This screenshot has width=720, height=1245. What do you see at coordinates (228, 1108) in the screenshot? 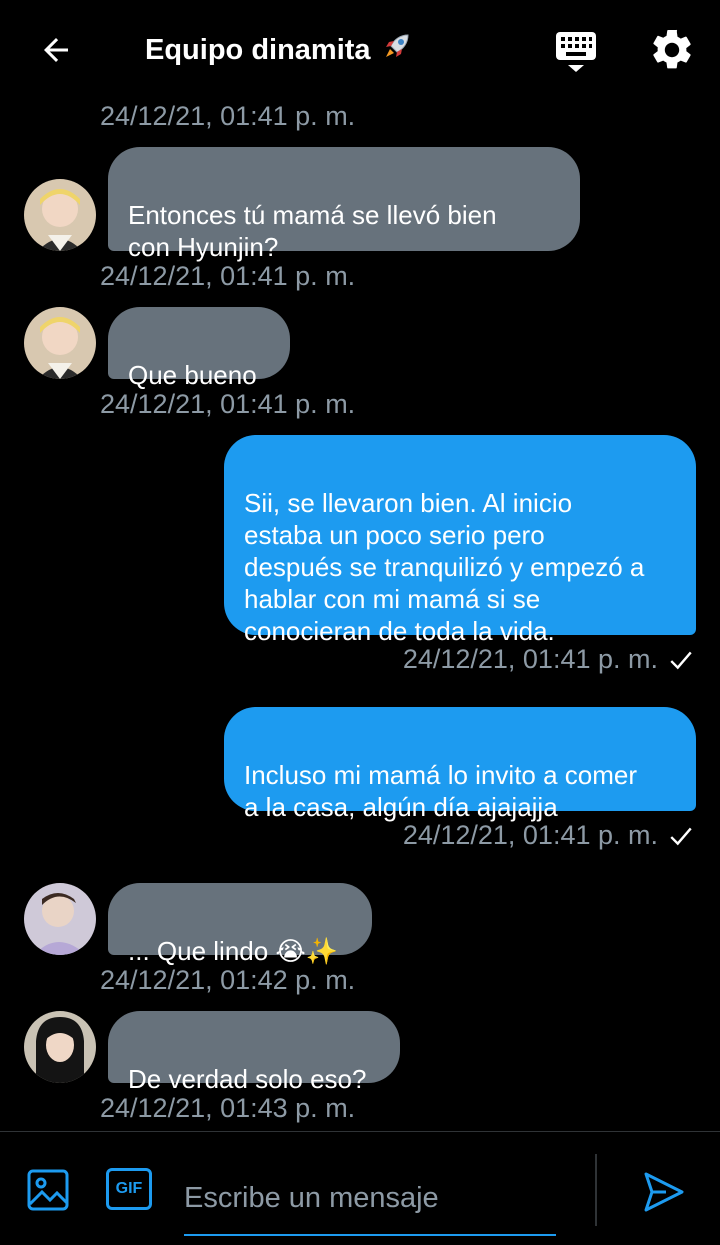
I see `message-timestamp: 24/12/21, 01:43 p. m.` at bounding box center [228, 1108].